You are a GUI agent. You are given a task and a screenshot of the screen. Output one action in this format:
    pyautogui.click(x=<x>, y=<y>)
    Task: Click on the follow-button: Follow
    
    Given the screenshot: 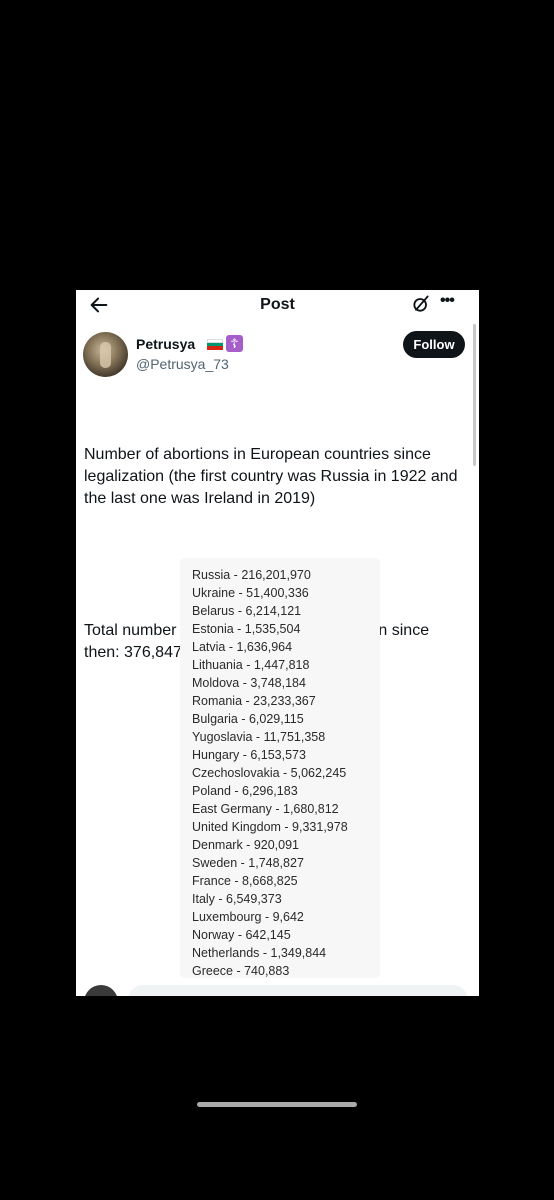 What is the action you would take?
    pyautogui.click(x=434, y=344)
    